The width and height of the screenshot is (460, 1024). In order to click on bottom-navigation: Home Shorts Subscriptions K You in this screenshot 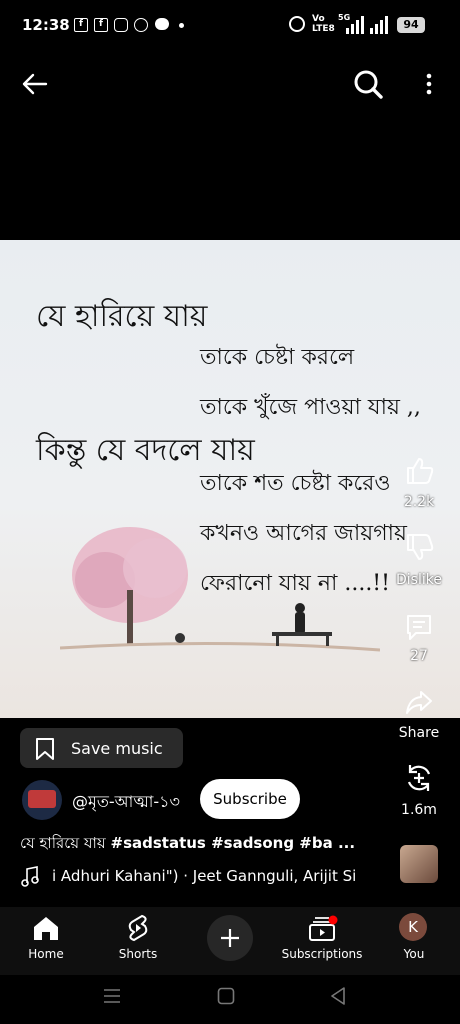, I will do `click(230, 941)`.